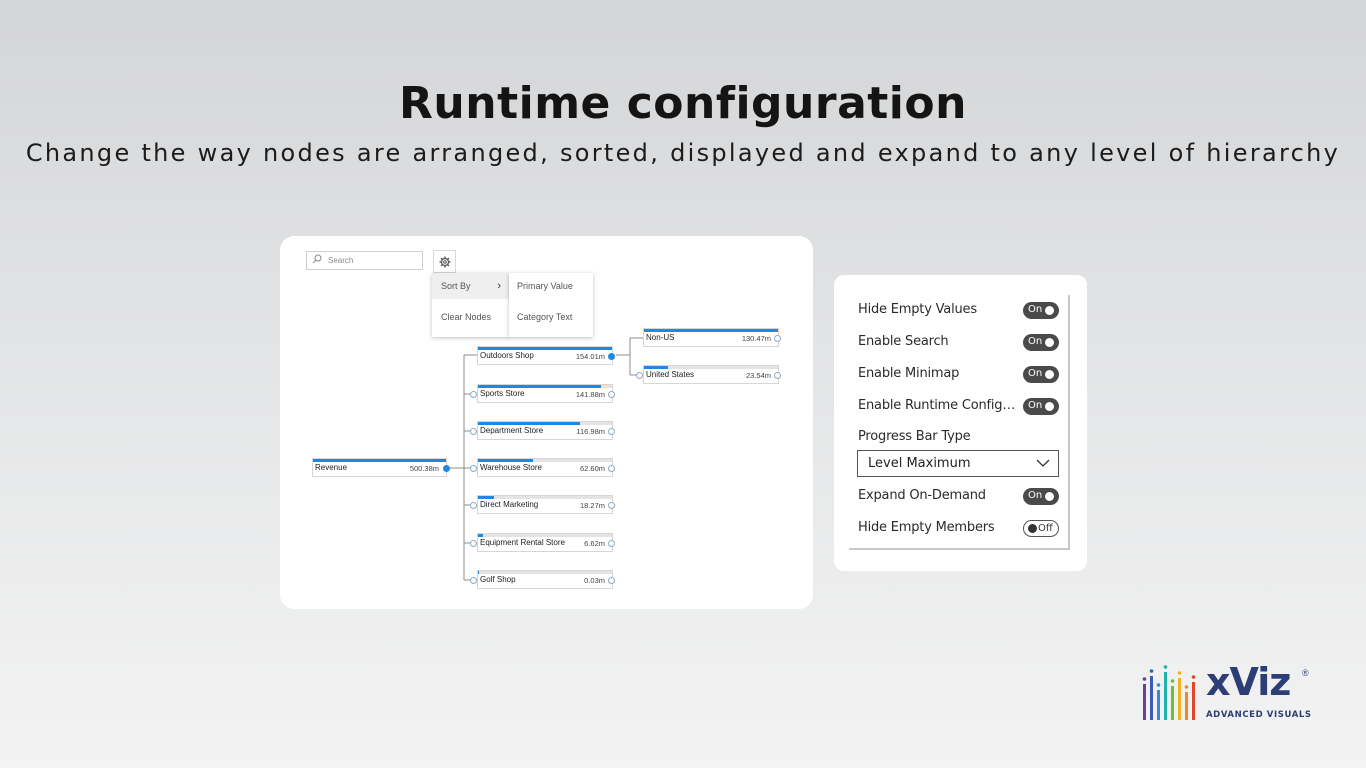  I want to click on node-label: Equipment Rental Store, so click(522, 542).